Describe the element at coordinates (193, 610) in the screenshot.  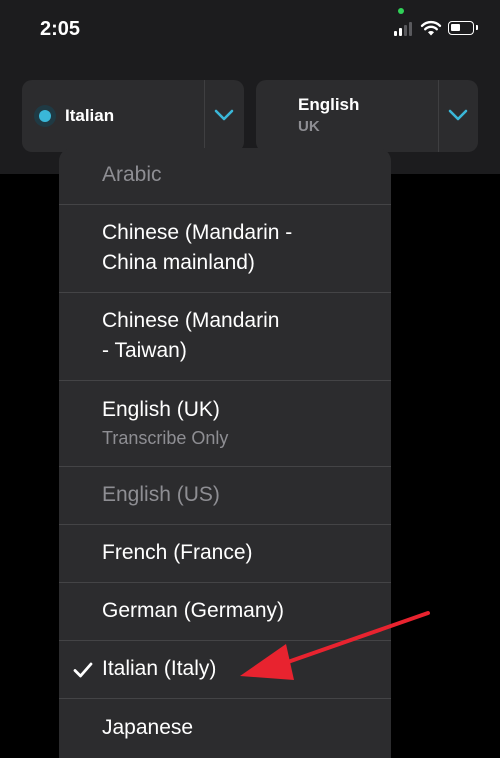
I see `menu-item-label: German (Germany)` at that location.